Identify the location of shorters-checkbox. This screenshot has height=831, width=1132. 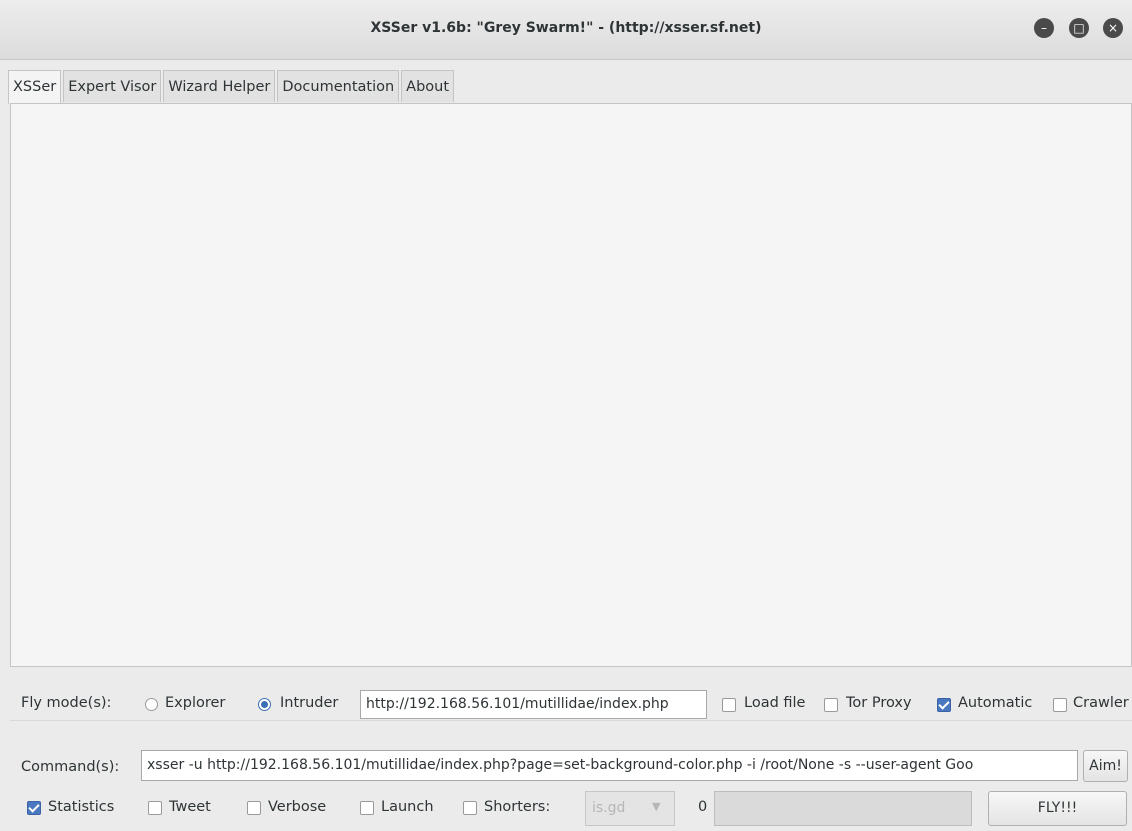
(470, 808).